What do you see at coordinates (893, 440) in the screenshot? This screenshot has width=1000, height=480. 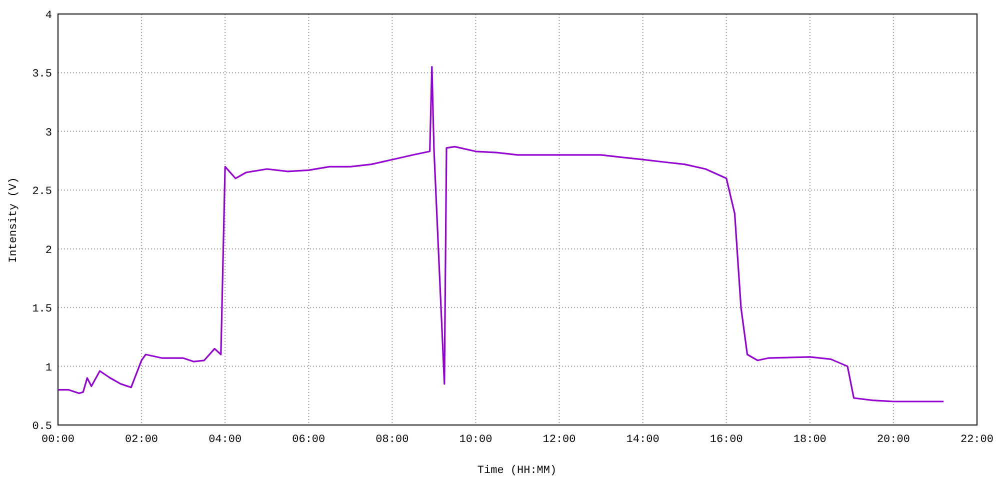 I see `tick-label: 20:00` at bounding box center [893, 440].